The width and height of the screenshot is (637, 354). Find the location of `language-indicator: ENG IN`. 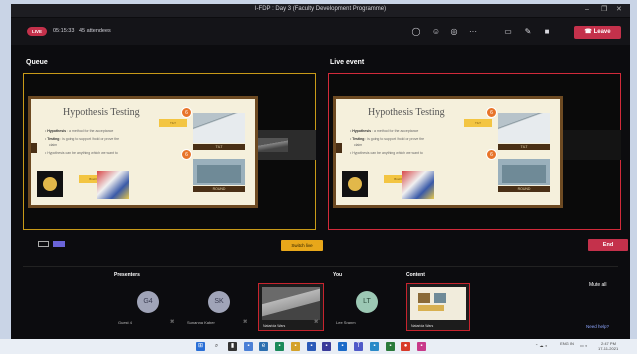

language-indicator: ENG IN is located at coordinates (567, 344).